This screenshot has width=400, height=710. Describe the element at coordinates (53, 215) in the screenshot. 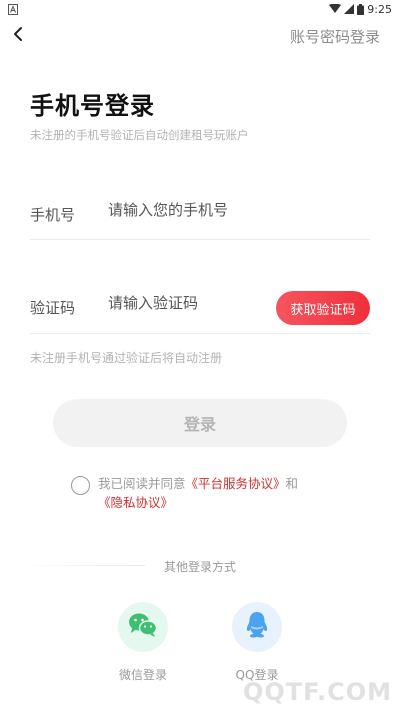

I see `phone-label: 手机号` at that location.